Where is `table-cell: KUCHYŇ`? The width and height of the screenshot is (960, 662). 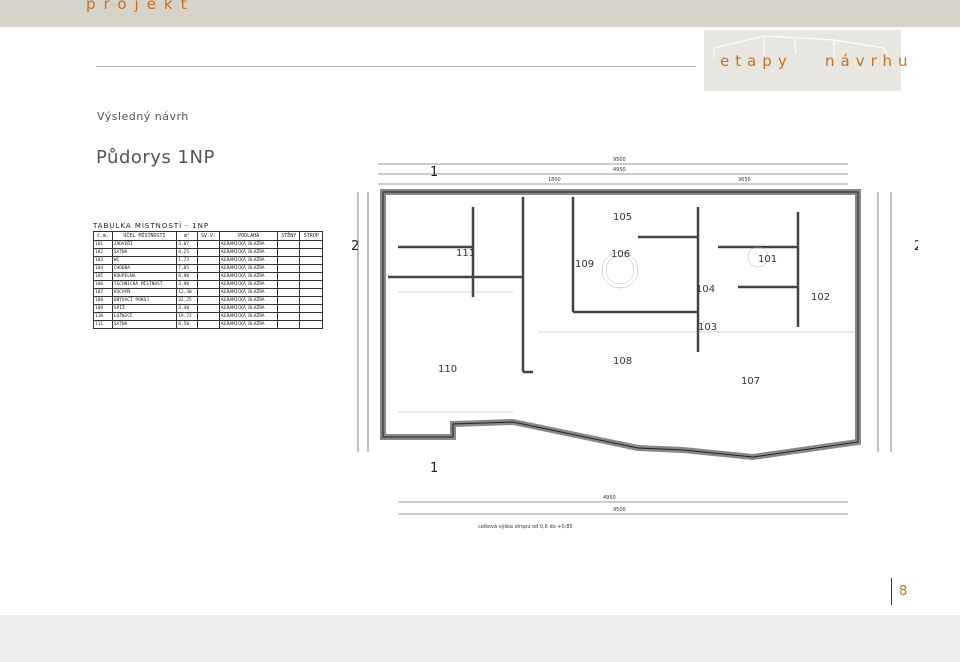 table-cell: KUCHYŇ is located at coordinates (144, 292).